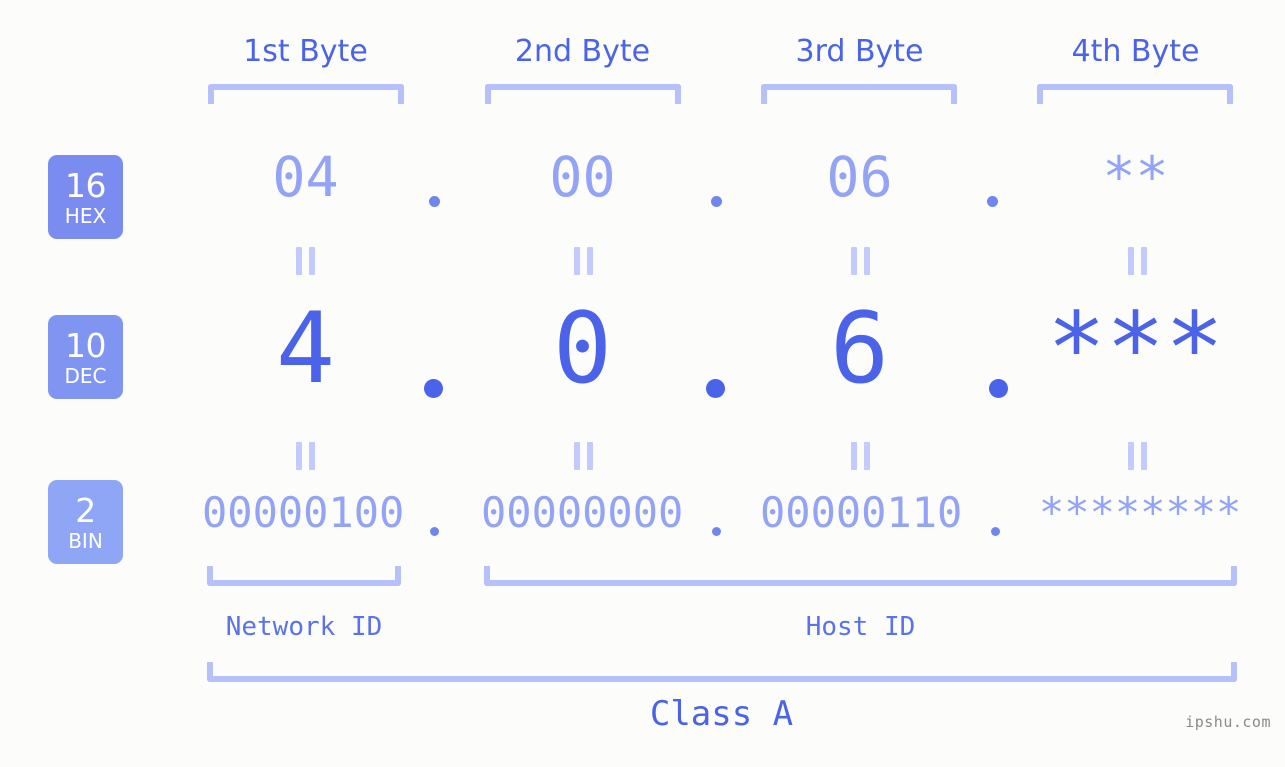 The image size is (1285, 767). Describe the element at coordinates (1135, 177) in the screenshot. I see `hex-byte-value-4: **` at that location.